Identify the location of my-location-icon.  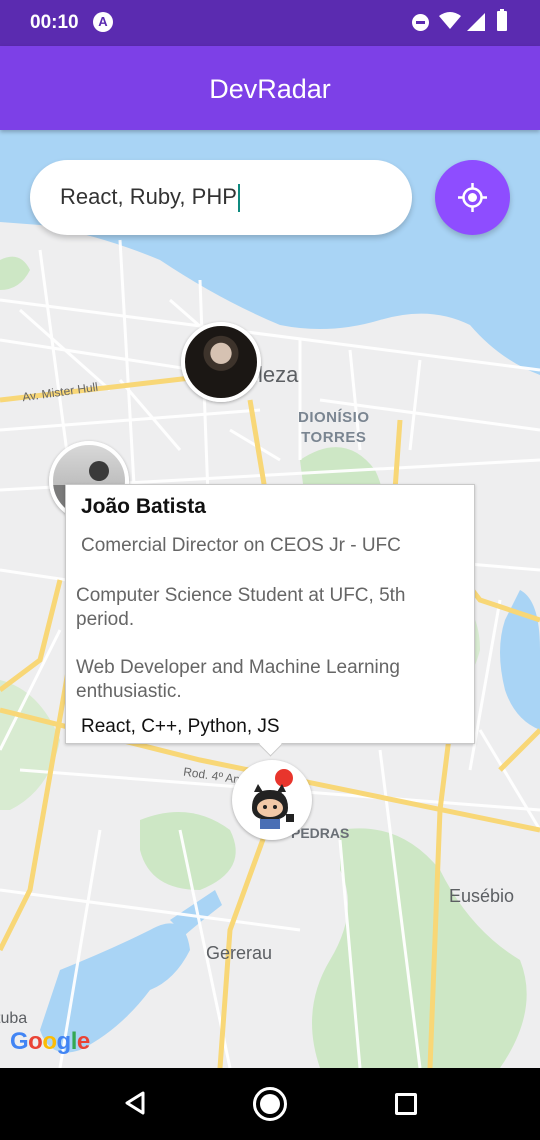
(472, 197).